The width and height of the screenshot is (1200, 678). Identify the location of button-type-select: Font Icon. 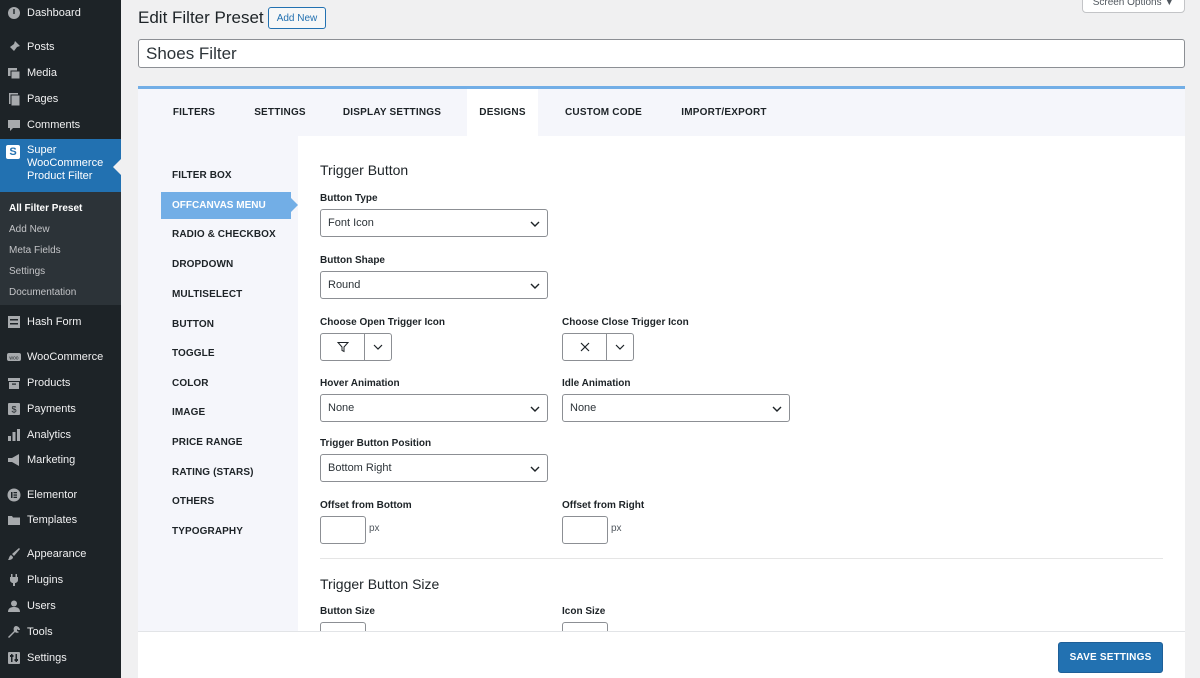
(434, 223).